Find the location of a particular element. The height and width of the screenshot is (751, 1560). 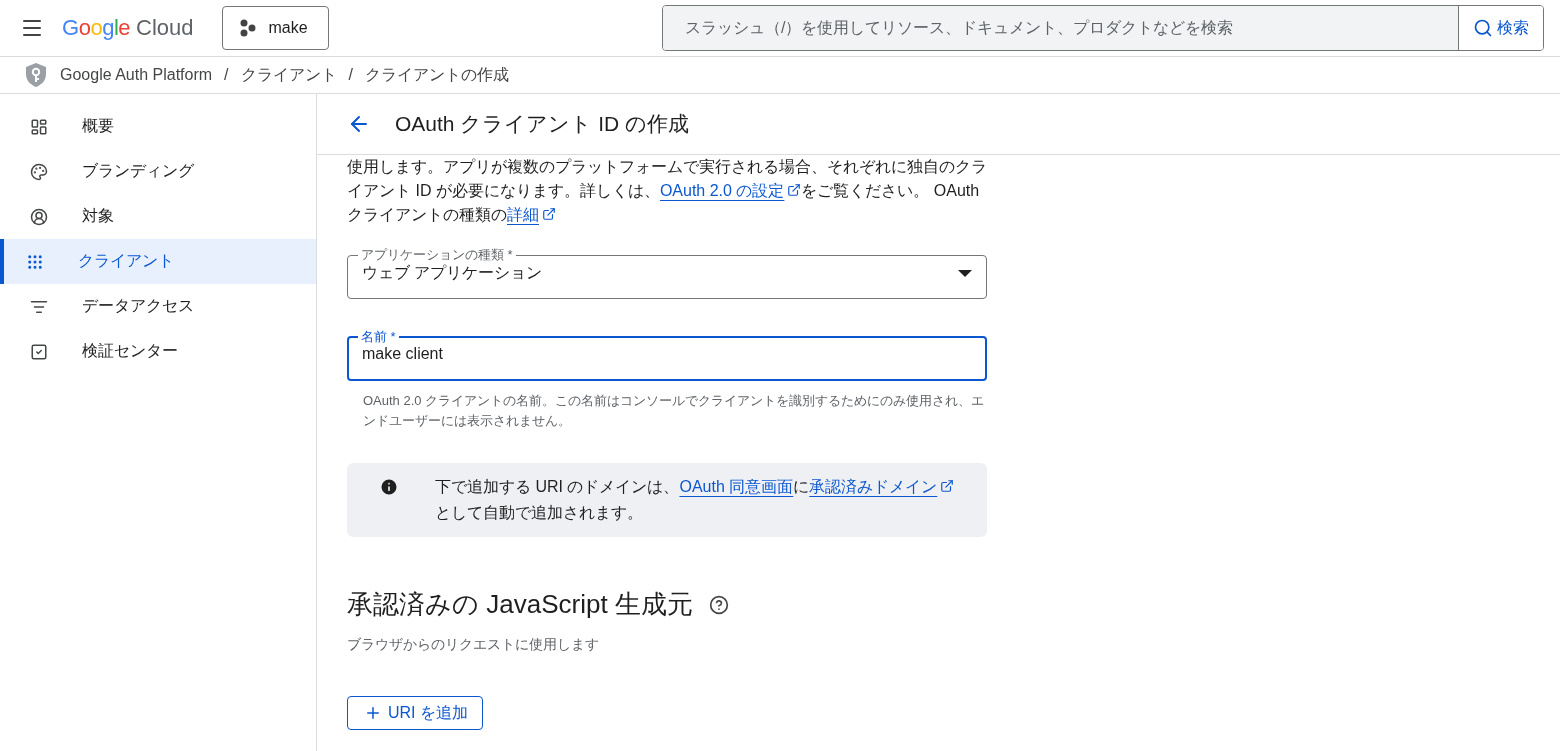

intro-paragraph: 使用します。アプリが複数のプラットフォームで実行される場合、それぞれに独自のクライアント ID が必要になります。詳しくは、OAuth 2.0 の設定 をご覧ください。 OAuth クライアントの種類の詳細 is located at coordinates (667, 191).